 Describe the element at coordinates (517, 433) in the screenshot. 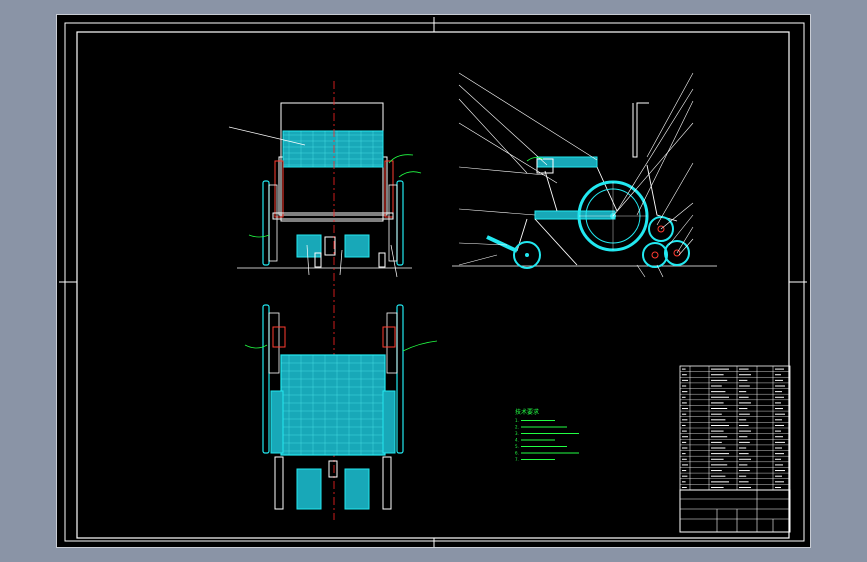

I see `tech-req-item: 3.` at that location.